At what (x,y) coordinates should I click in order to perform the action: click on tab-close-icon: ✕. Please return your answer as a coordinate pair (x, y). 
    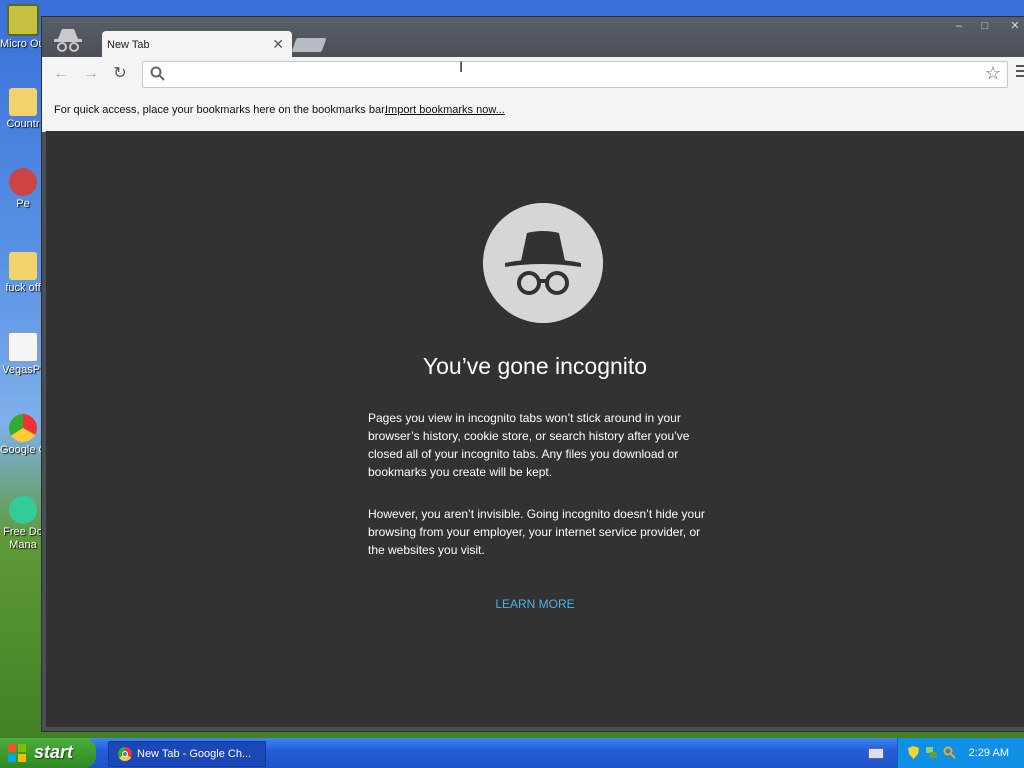
    Looking at the image, I should click on (278, 44).